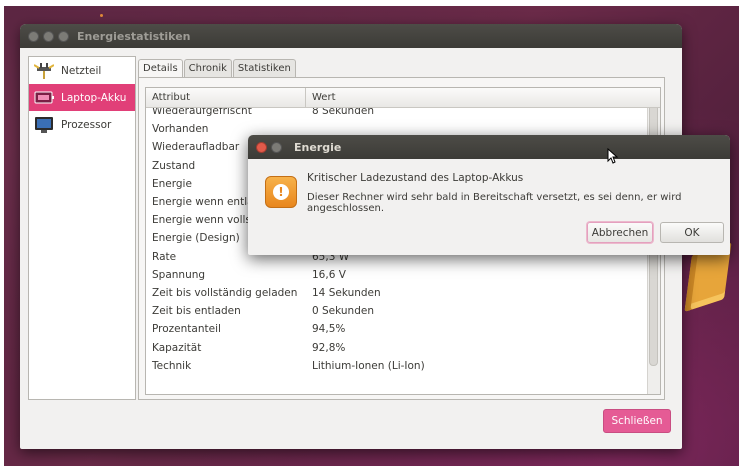 This screenshot has height=466, width=739. What do you see at coordinates (186, 329) in the screenshot?
I see `attribute-cell: Prozentanteil` at bounding box center [186, 329].